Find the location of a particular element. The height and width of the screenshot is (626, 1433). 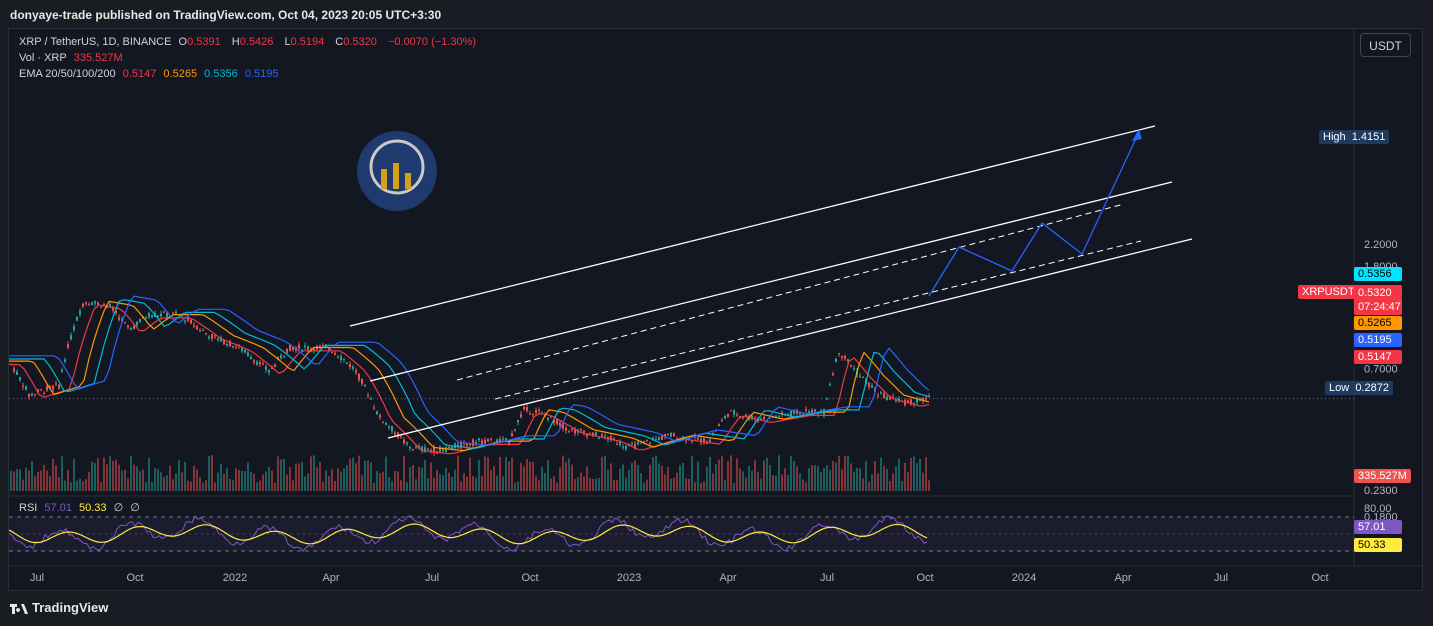

watermark-bar-icon is located at coordinates (384, 179).